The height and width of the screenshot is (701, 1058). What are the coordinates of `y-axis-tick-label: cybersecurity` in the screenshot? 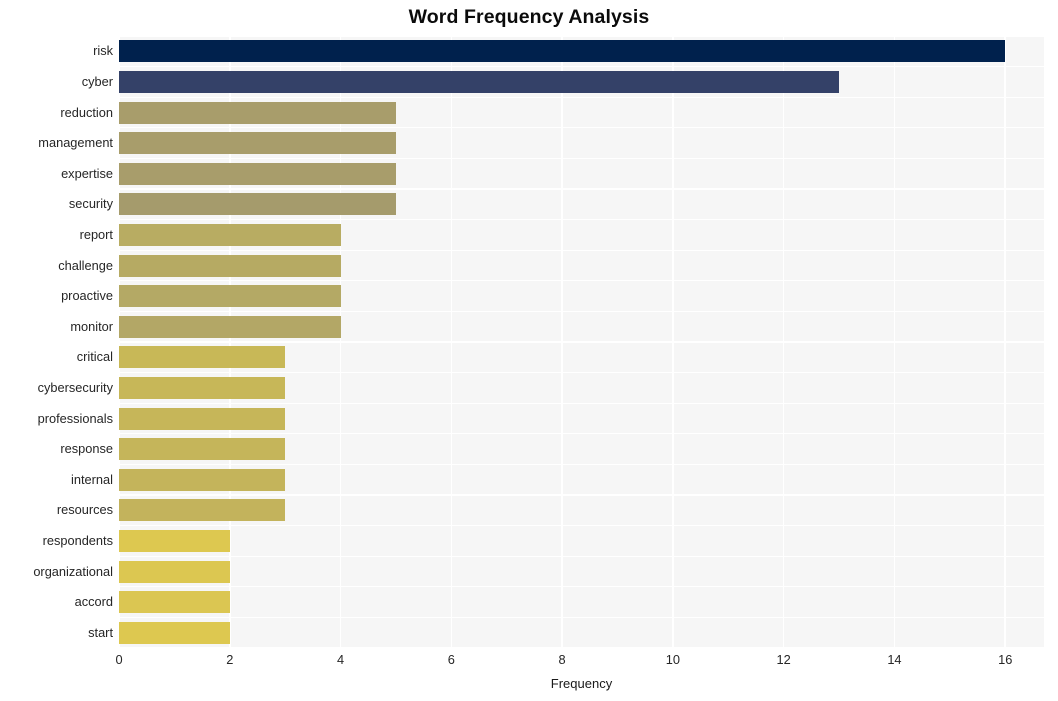 It's located at (75, 387).